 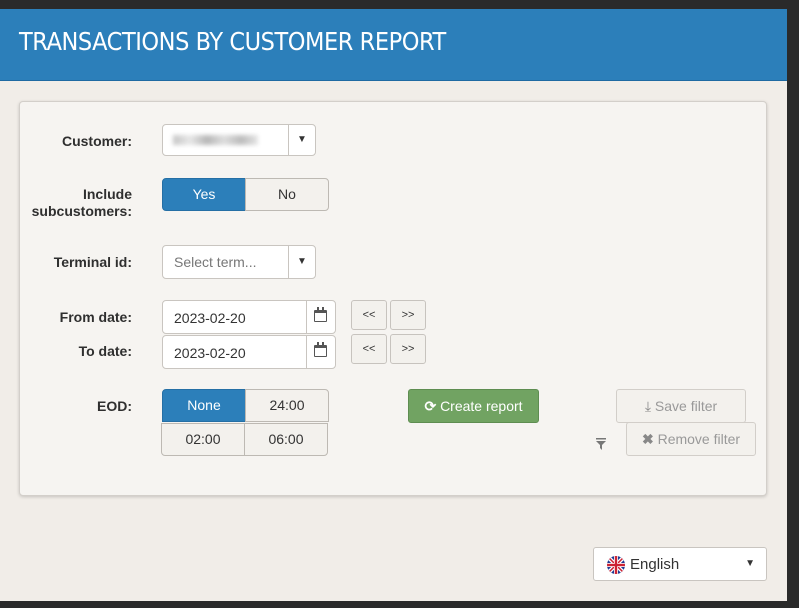 I want to click on uk-flag-icon, so click(x=616, y=565).